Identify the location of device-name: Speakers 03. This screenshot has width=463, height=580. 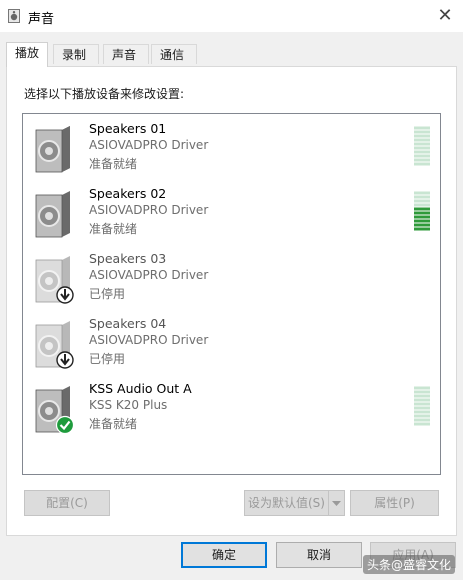
(128, 258).